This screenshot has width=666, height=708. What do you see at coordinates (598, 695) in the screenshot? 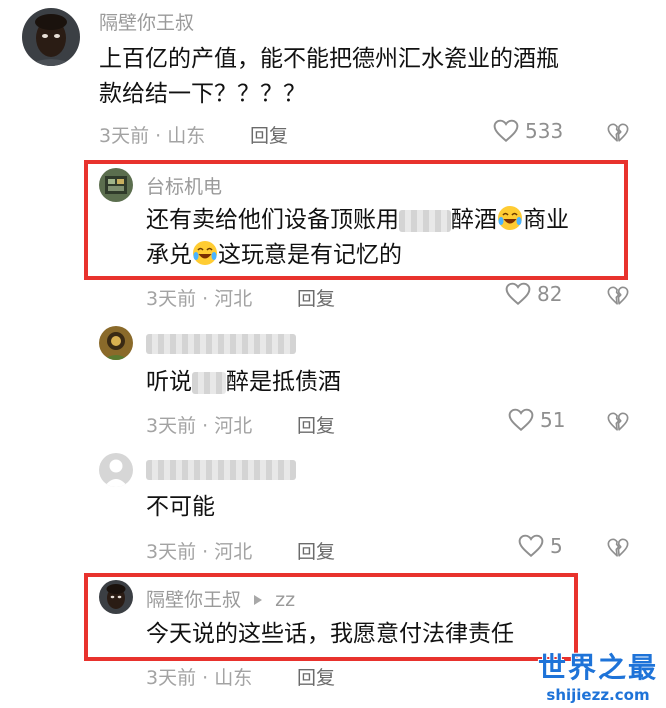
I see `watermark-url-text: shijiezz.com` at bounding box center [598, 695].